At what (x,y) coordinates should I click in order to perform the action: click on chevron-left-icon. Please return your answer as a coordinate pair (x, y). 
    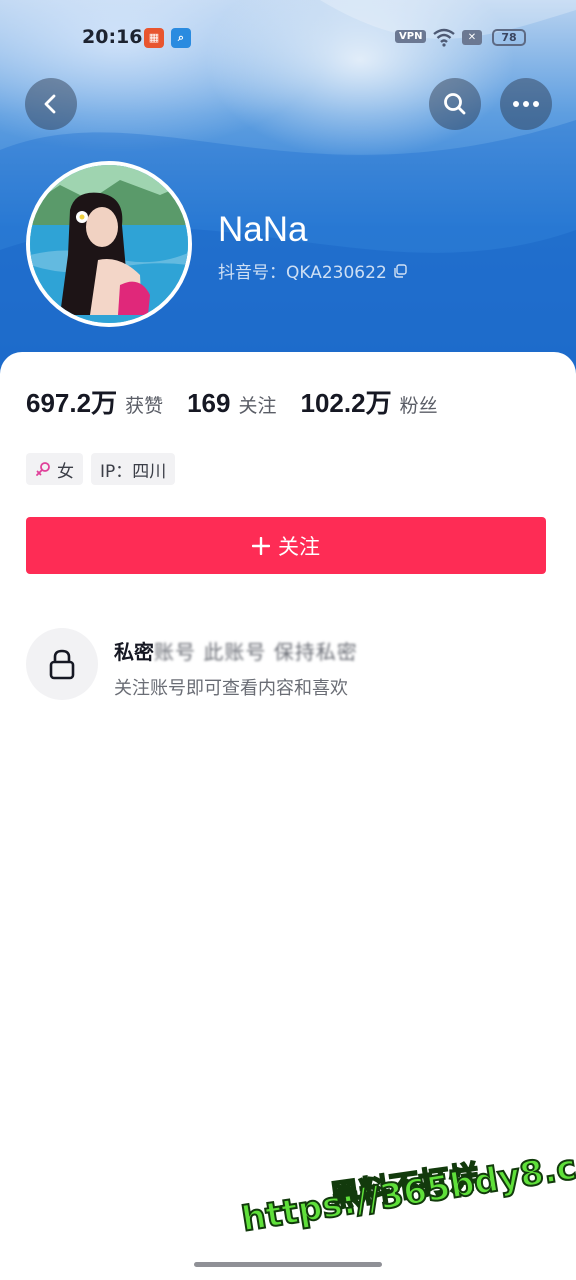
    Looking at the image, I should click on (50, 104).